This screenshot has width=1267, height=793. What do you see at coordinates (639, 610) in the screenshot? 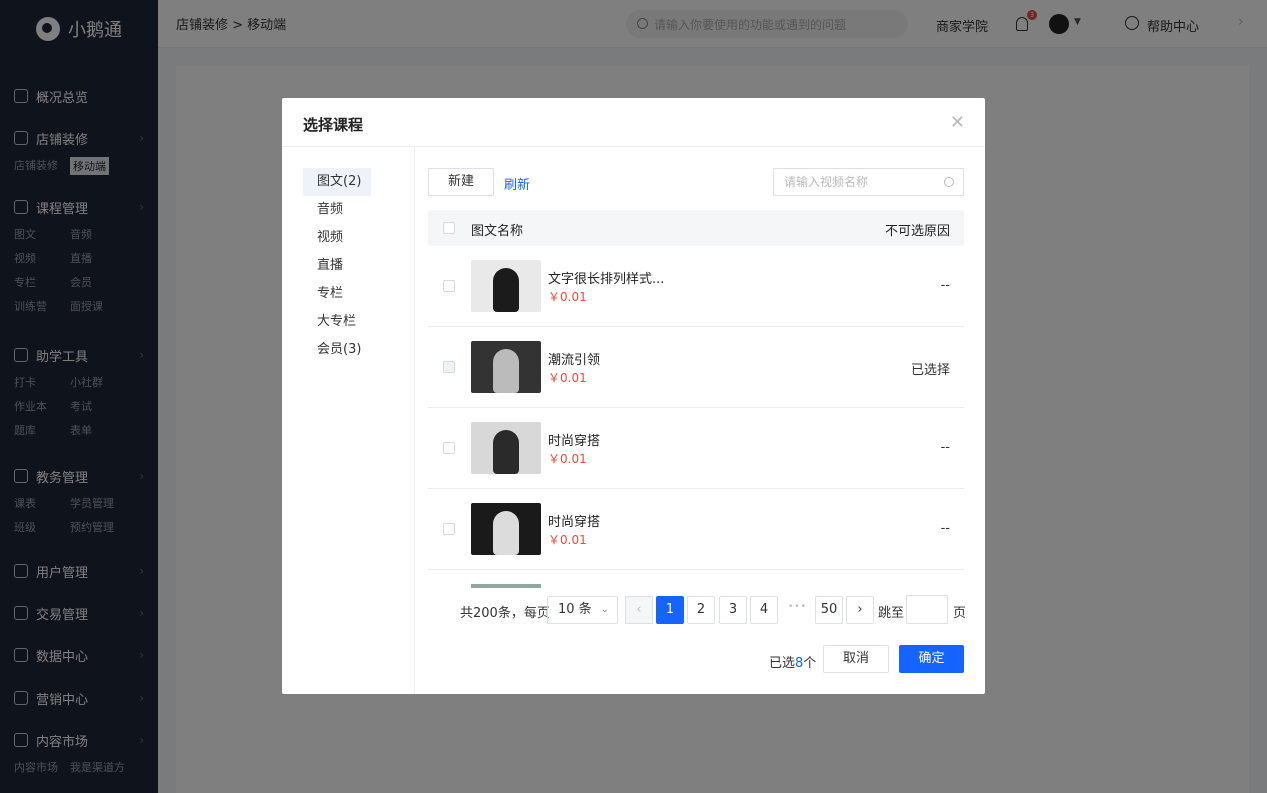
I see `prev-page-button: ‹` at bounding box center [639, 610].